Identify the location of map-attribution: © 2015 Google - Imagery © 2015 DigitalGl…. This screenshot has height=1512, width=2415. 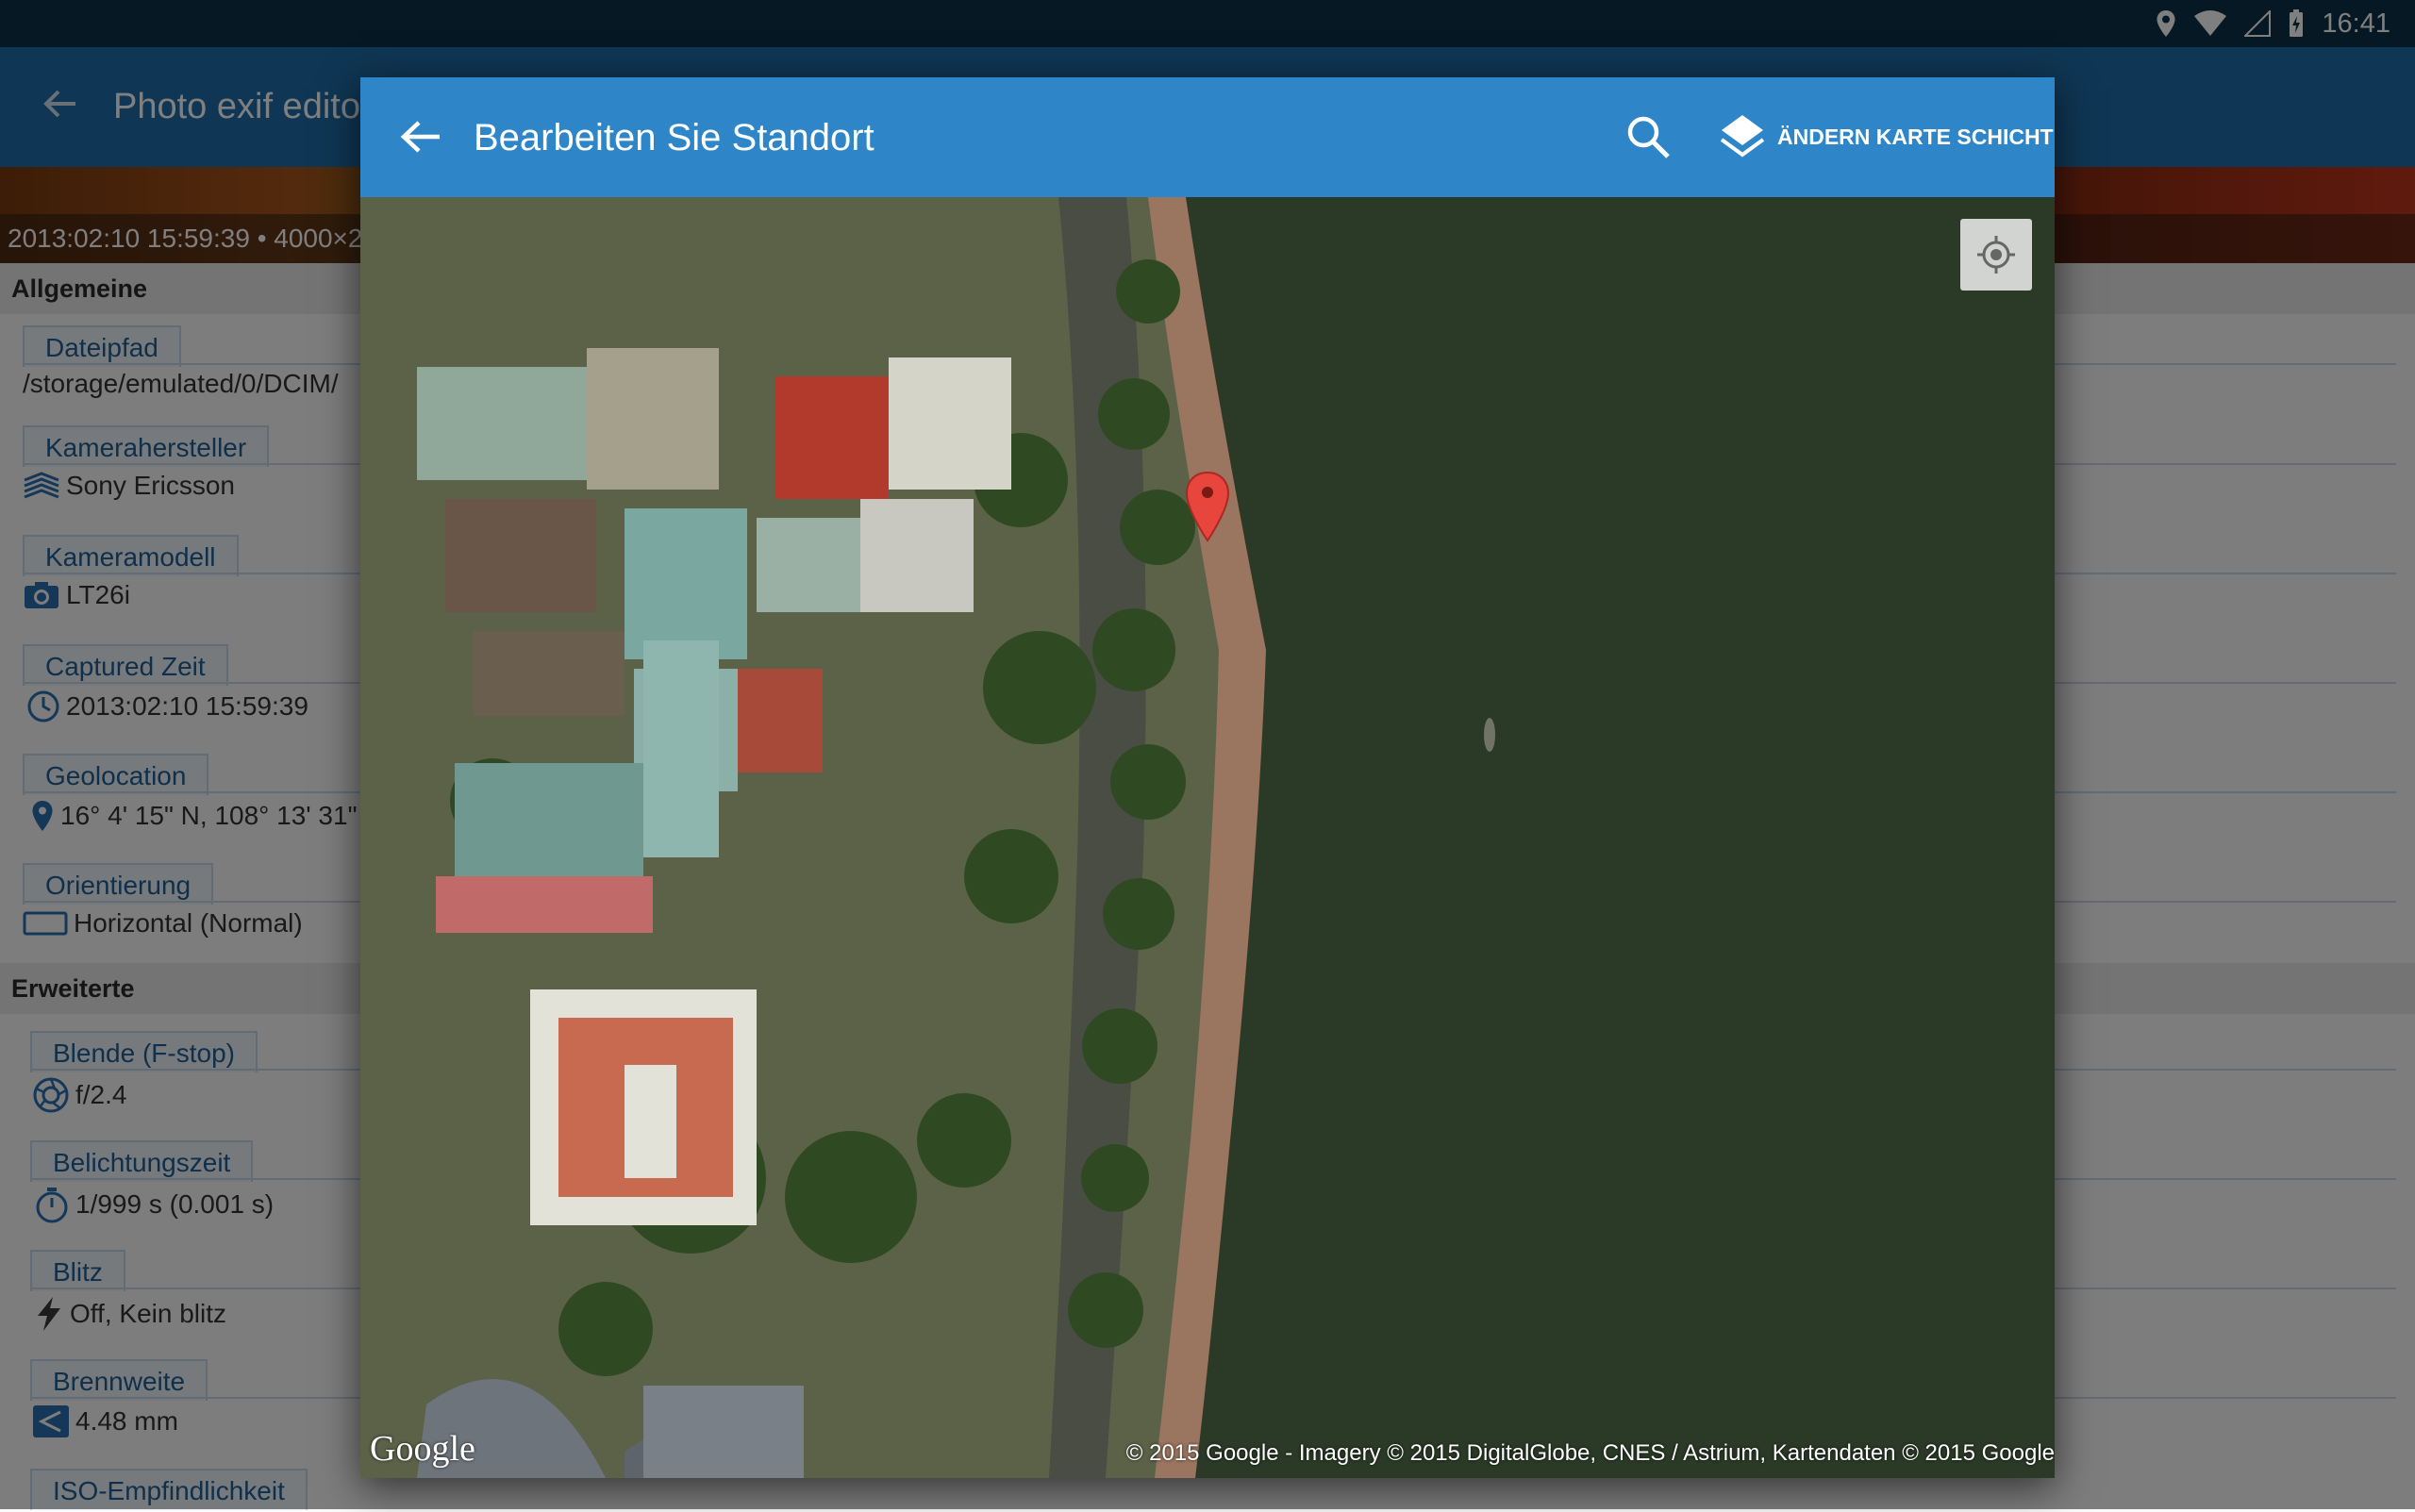
(1590, 1453).